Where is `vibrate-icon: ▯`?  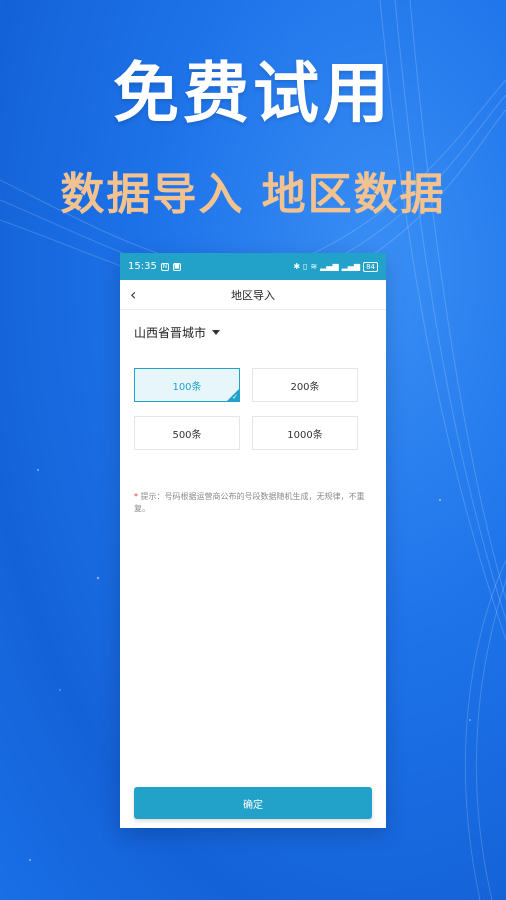 vibrate-icon: ▯ is located at coordinates (305, 266).